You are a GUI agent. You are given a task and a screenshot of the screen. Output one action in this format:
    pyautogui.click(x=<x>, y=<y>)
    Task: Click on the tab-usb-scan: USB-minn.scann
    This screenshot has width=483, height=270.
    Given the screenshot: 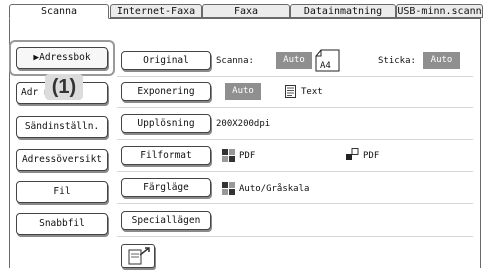 What is the action you would take?
    pyautogui.click(x=439, y=11)
    